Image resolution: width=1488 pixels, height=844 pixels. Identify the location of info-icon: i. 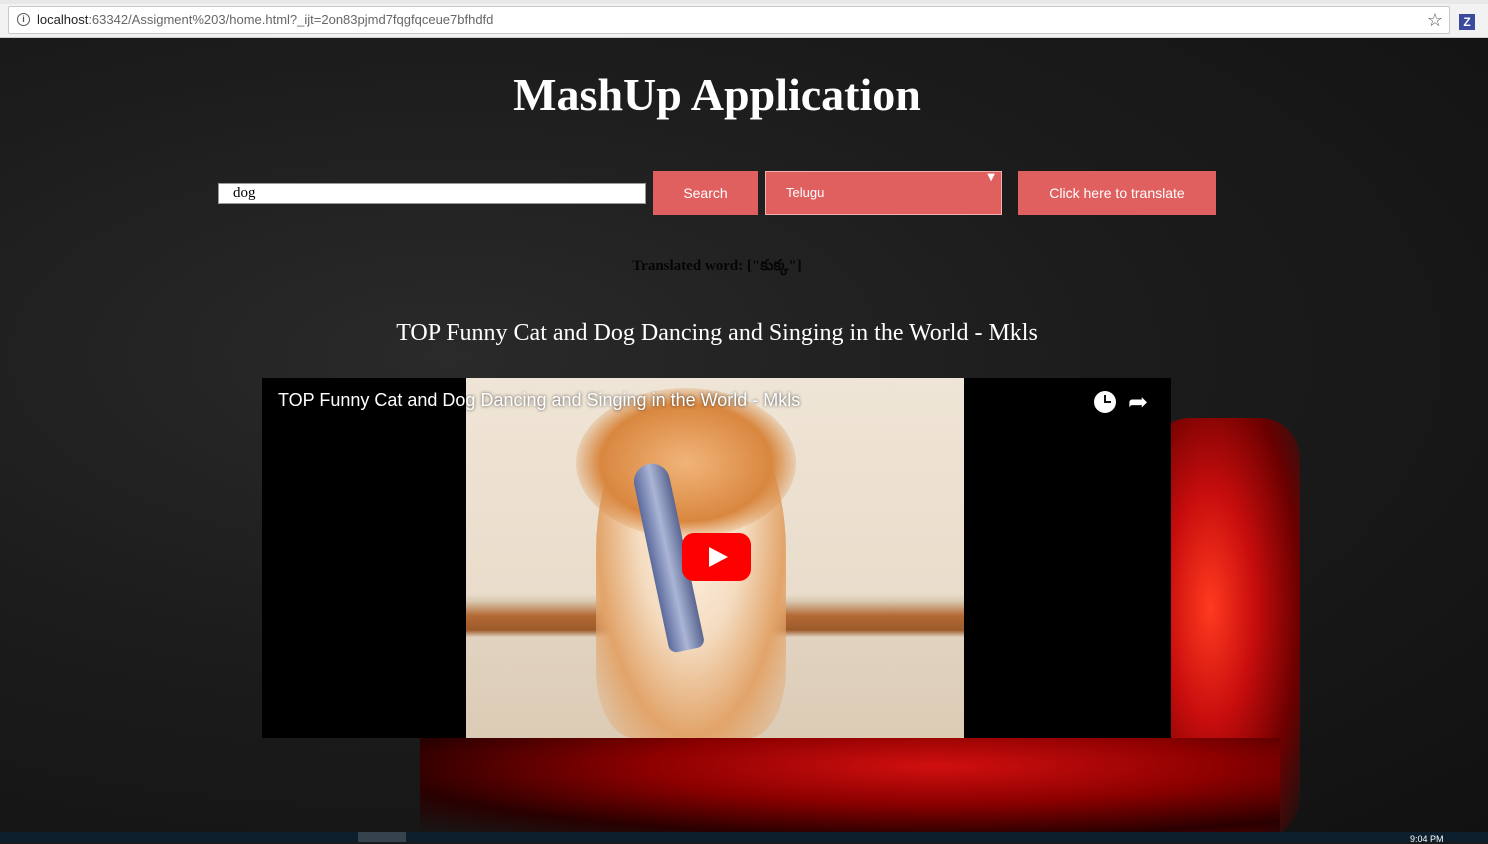
(23, 19).